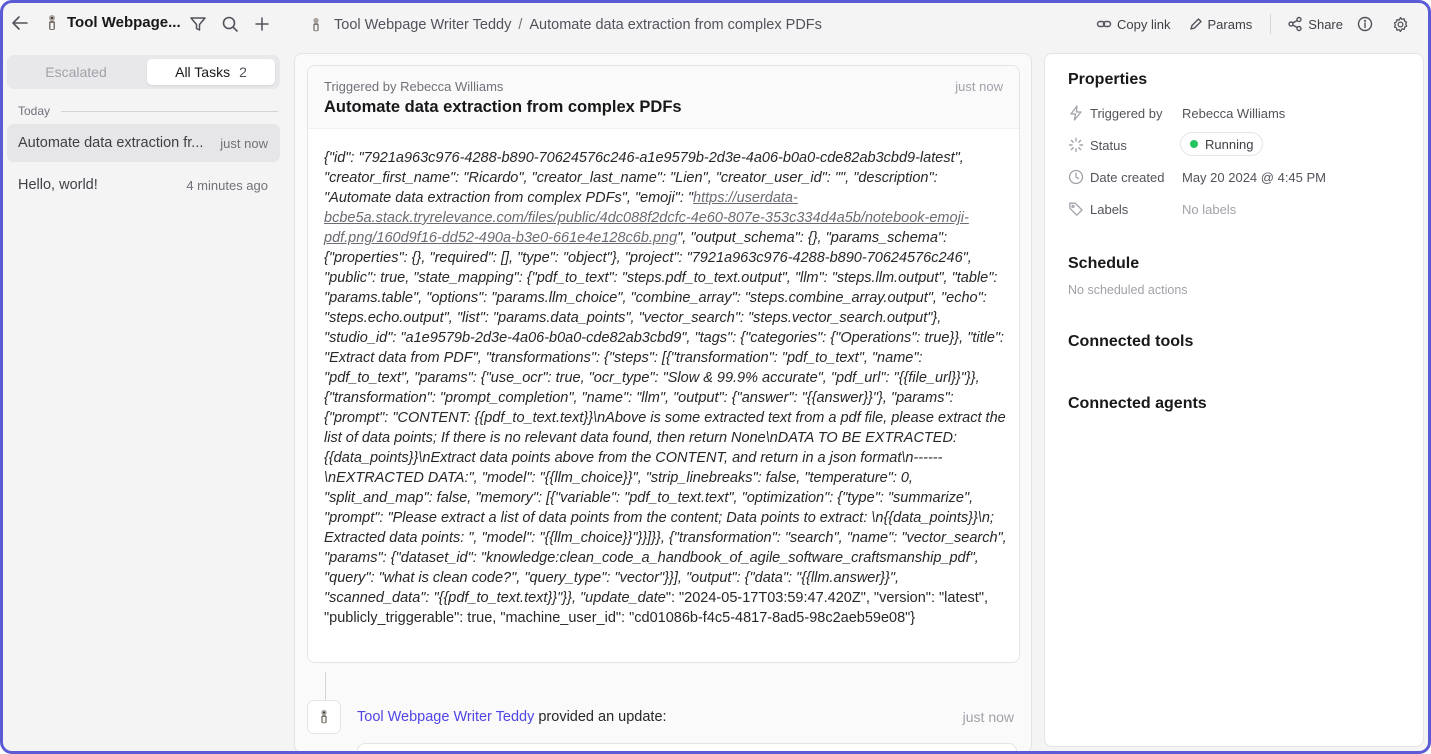 The width and height of the screenshot is (1431, 754). Describe the element at coordinates (1104, 263) in the screenshot. I see `schedule-title: Schedule` at that location.